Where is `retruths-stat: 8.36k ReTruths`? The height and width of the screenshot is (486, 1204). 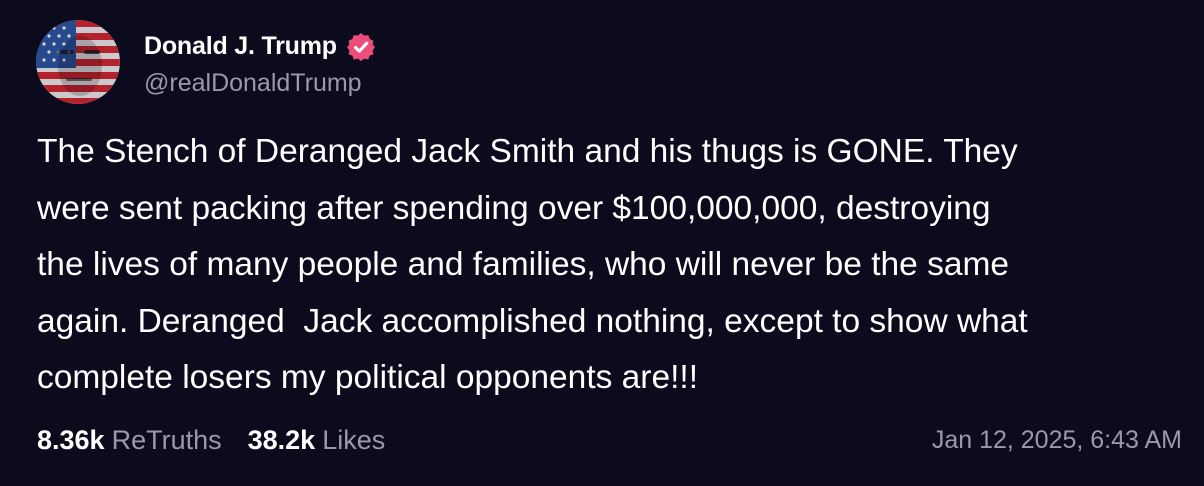 retruths-stat: 8.36k ReTruths is located at coordinates (129, 440).